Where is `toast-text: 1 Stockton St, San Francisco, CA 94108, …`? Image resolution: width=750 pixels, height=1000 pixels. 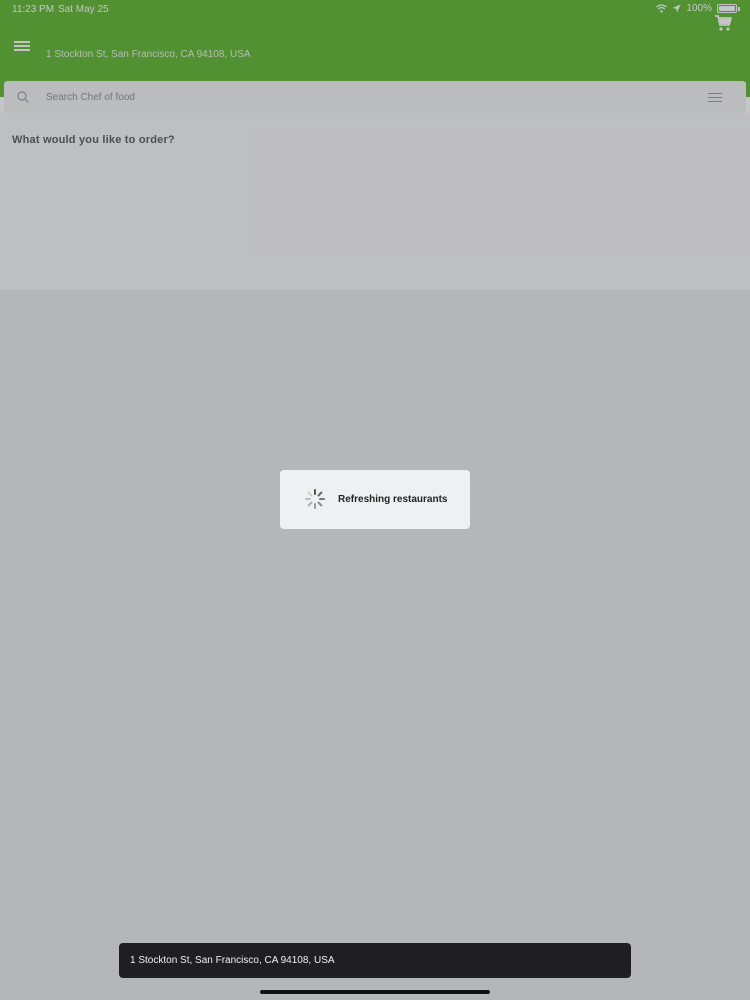
toast-text: 1 Stockton St, San Francisco, CA 94108, … is located at coordinates (232, 960).